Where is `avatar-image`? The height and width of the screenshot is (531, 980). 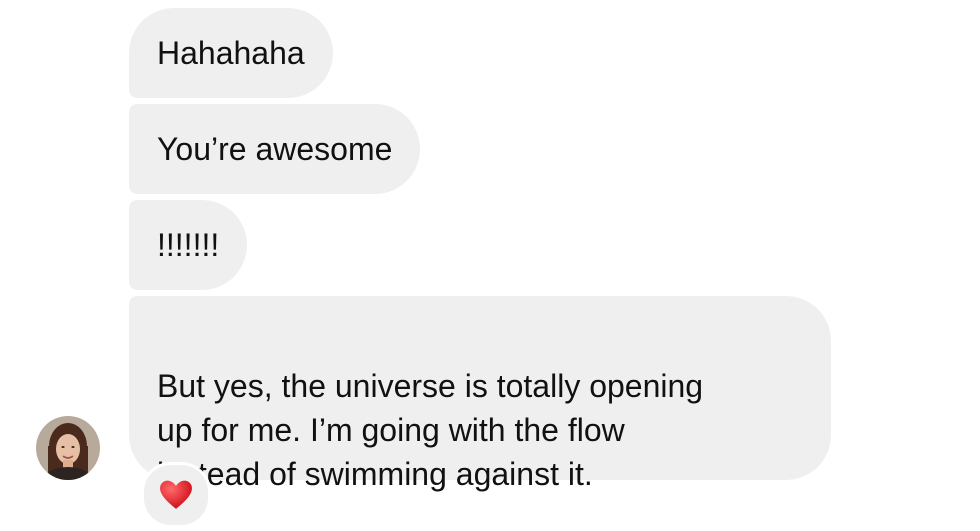
avatar-image is located at coordinates (68, 448).